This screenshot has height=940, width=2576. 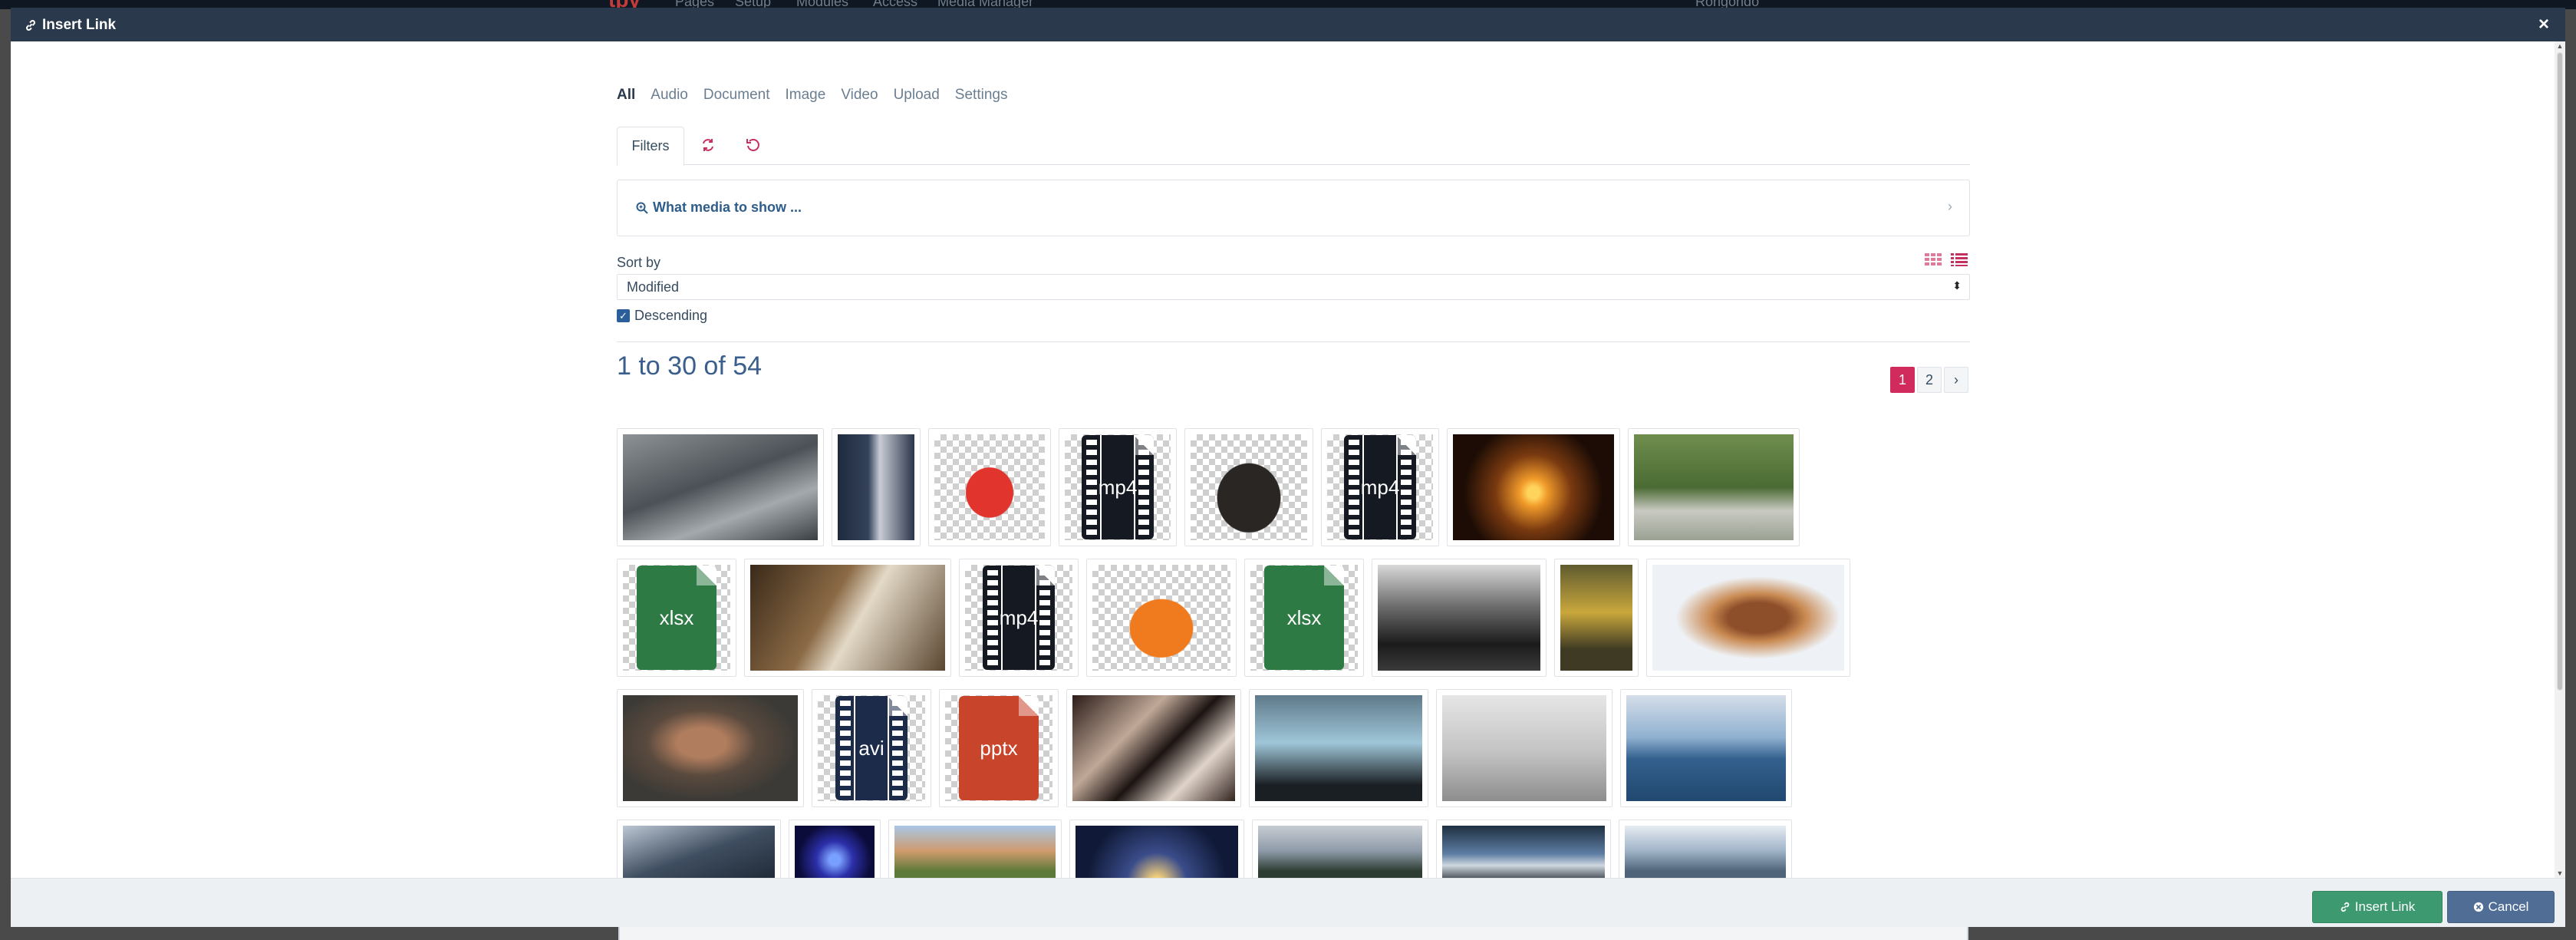 What do you see at coordinates (2508, 906) in the screenshot?
I see `cancel-label: Cancel` at bounding box center [2508, 906].